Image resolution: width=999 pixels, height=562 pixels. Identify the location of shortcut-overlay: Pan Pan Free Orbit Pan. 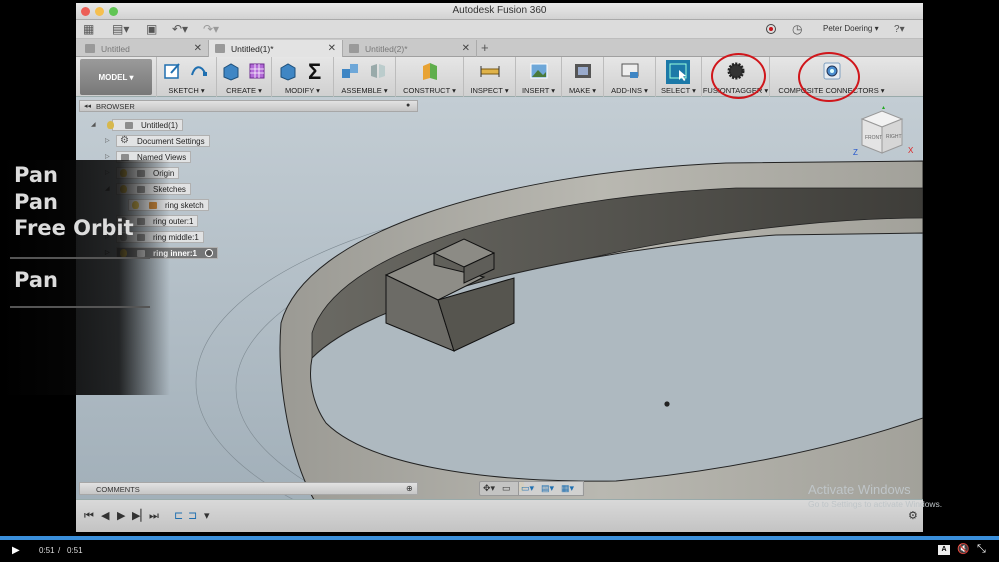
(85, 277).